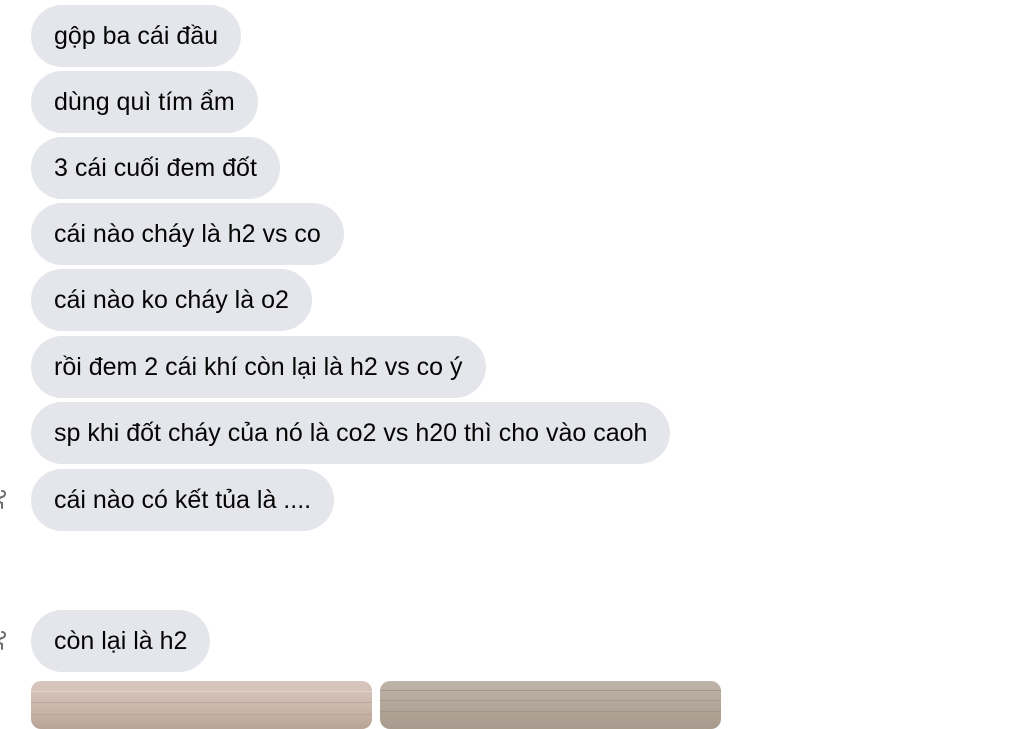 Image resolution: width=1024 pixels, height=729 pixels. I want to click on message-text: rồi đem 2 cái khí còn lại là h2 vs co ý, so click(258, 367).